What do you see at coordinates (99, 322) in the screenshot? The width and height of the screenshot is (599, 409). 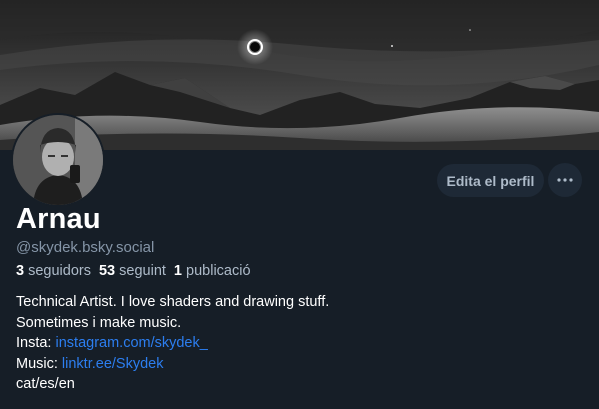 I see `bio-line: Sometimes i make music.` at bounding box center [99, 322].